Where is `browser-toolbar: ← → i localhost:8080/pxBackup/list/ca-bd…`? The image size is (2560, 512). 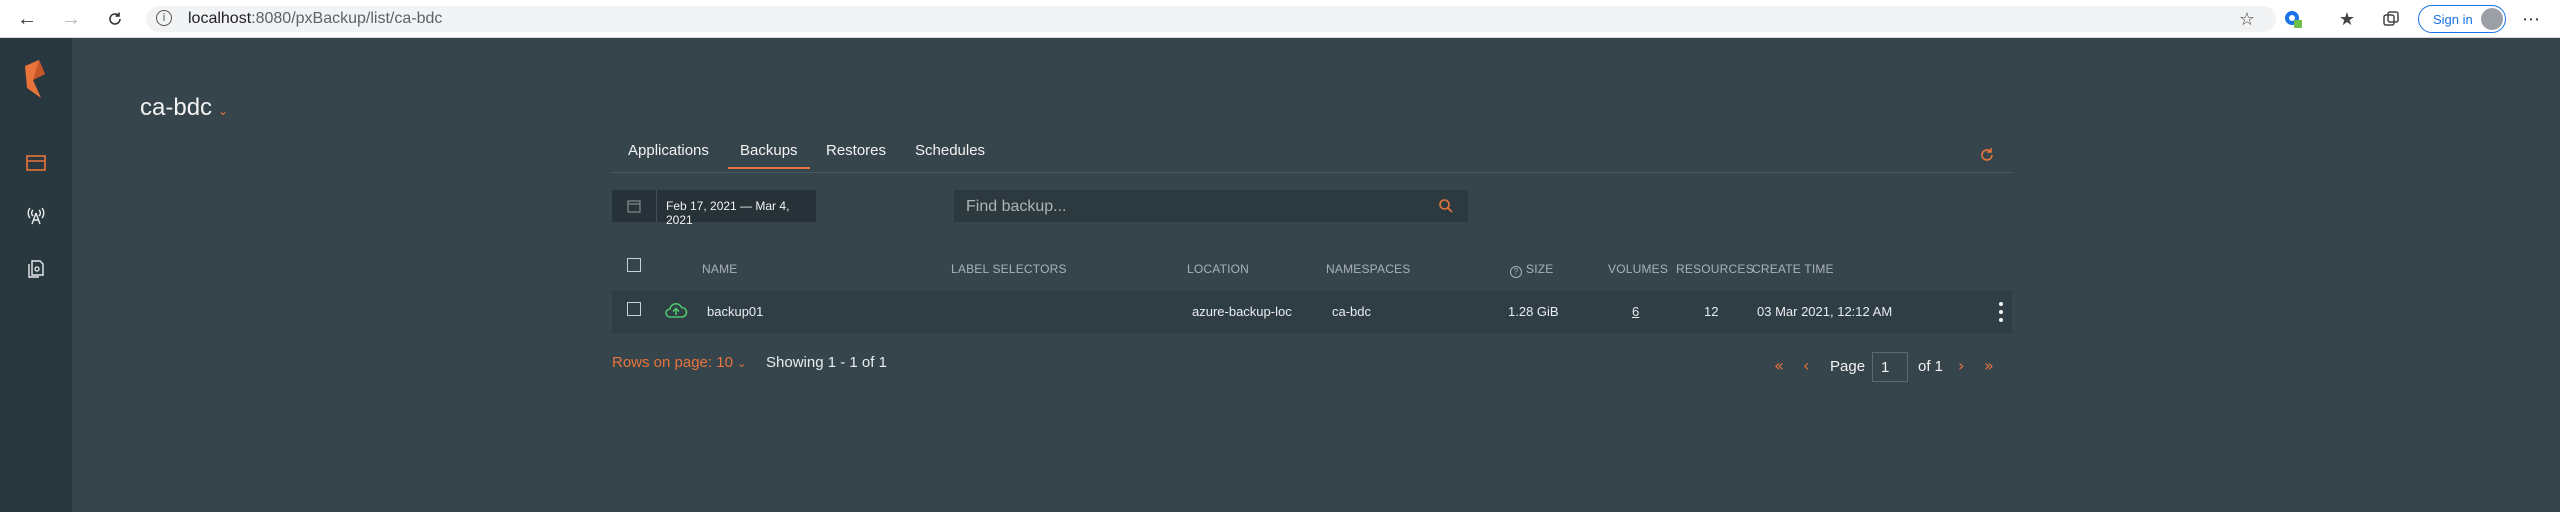
browser-toolbar: ← → i localhost:8080/pxBackup/list/ca-bd… is located at coordinates (1280, 19).